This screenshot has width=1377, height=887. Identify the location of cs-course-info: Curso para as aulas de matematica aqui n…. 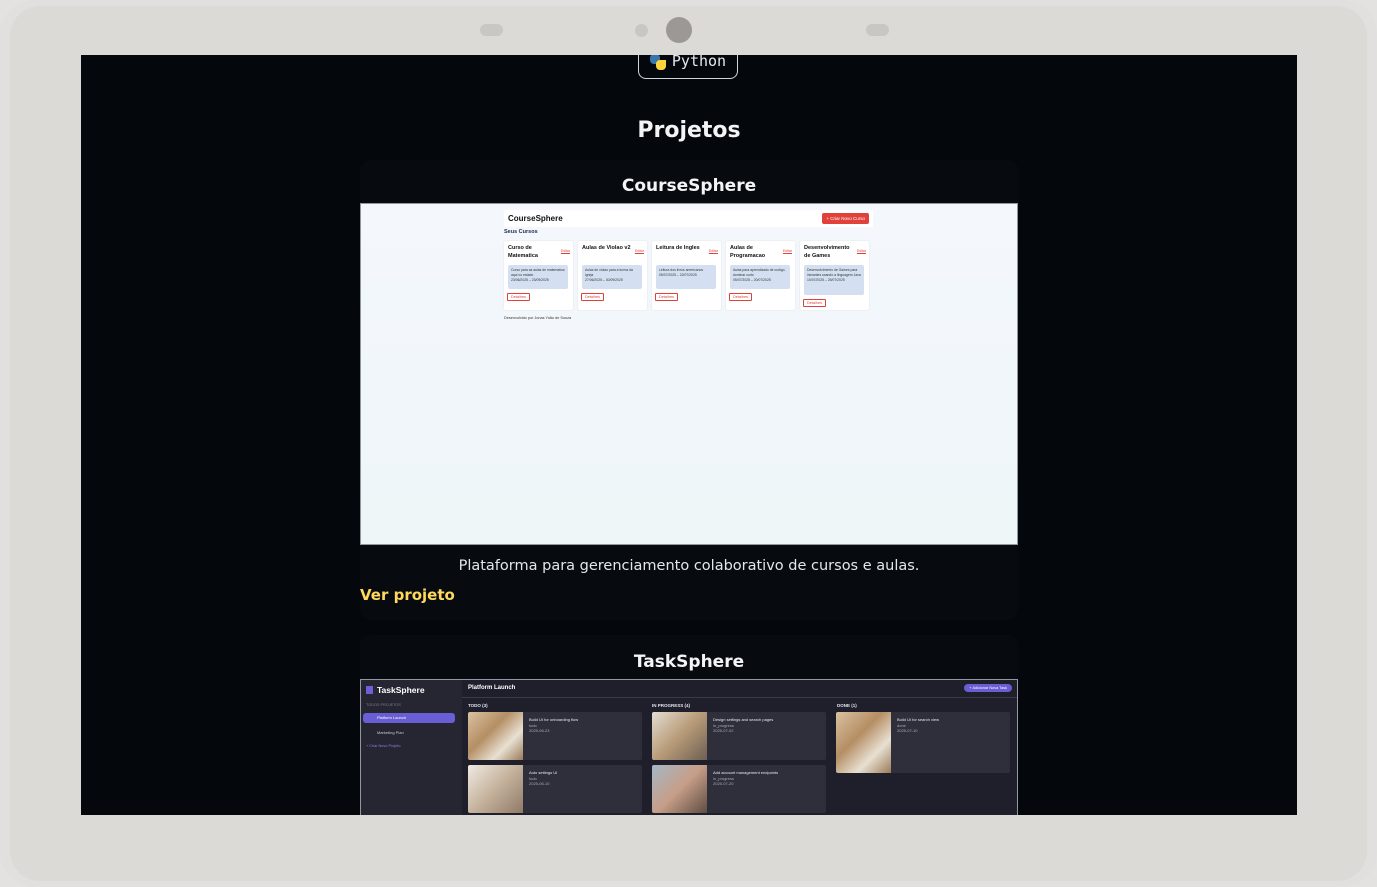
(538, 277).